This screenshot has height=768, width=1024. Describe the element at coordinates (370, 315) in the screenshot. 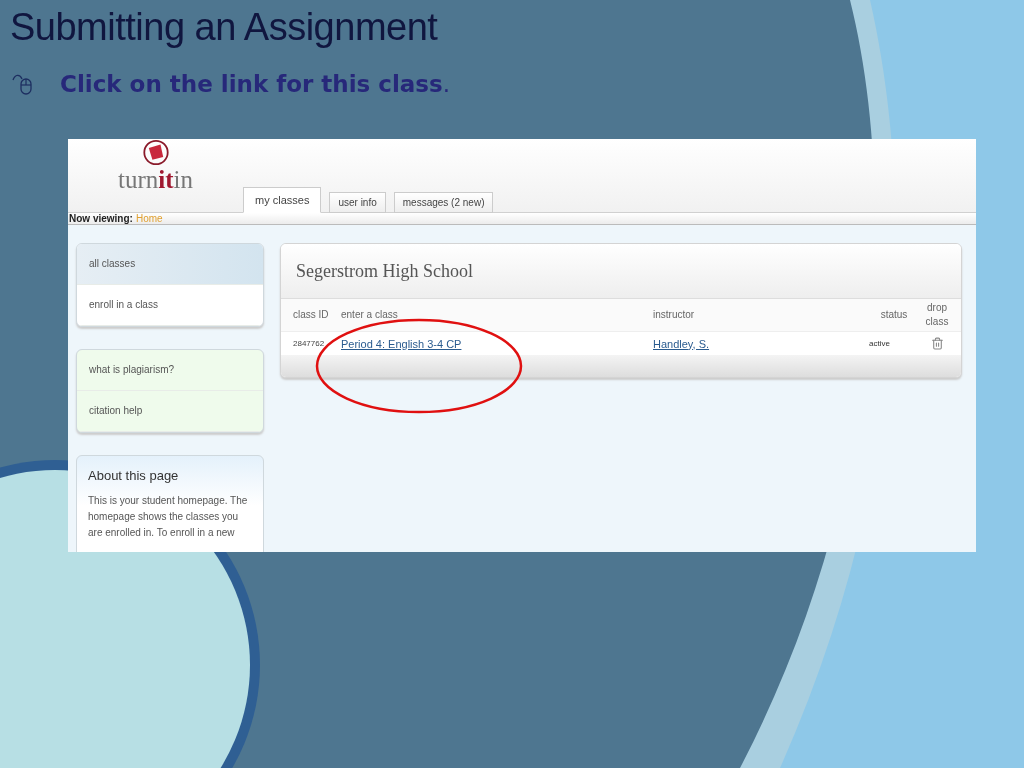

I see `column-header: enter a class` at that location.